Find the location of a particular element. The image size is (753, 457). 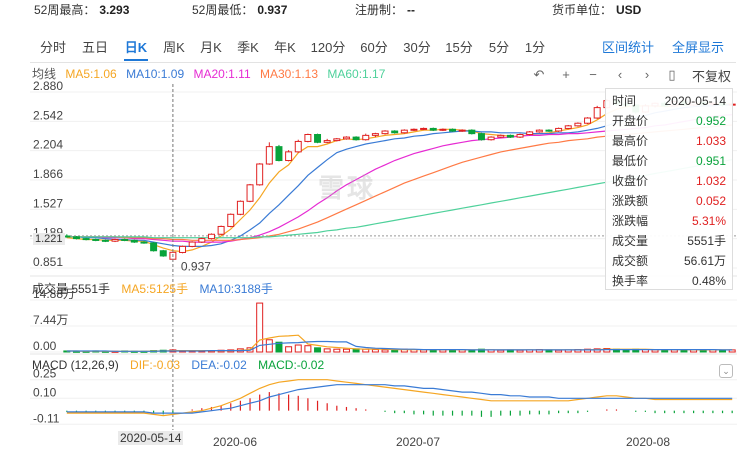

tooltip-row-turnover-rate: 换手率 0.48% is located at coordinates (669, 281).